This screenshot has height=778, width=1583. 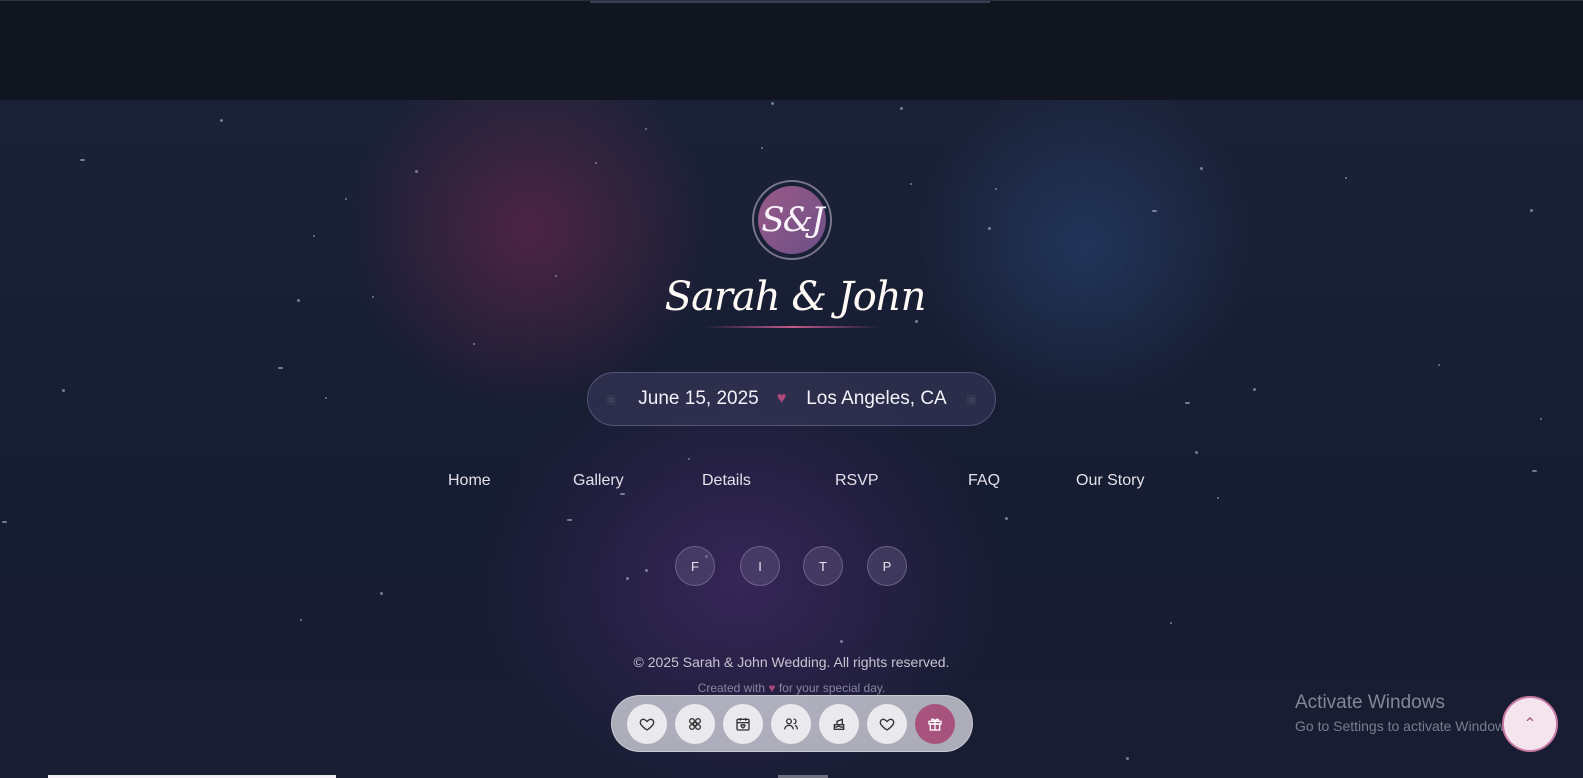 I want to click on nav-rsvp: RSVP, so click(x=857, y=481).